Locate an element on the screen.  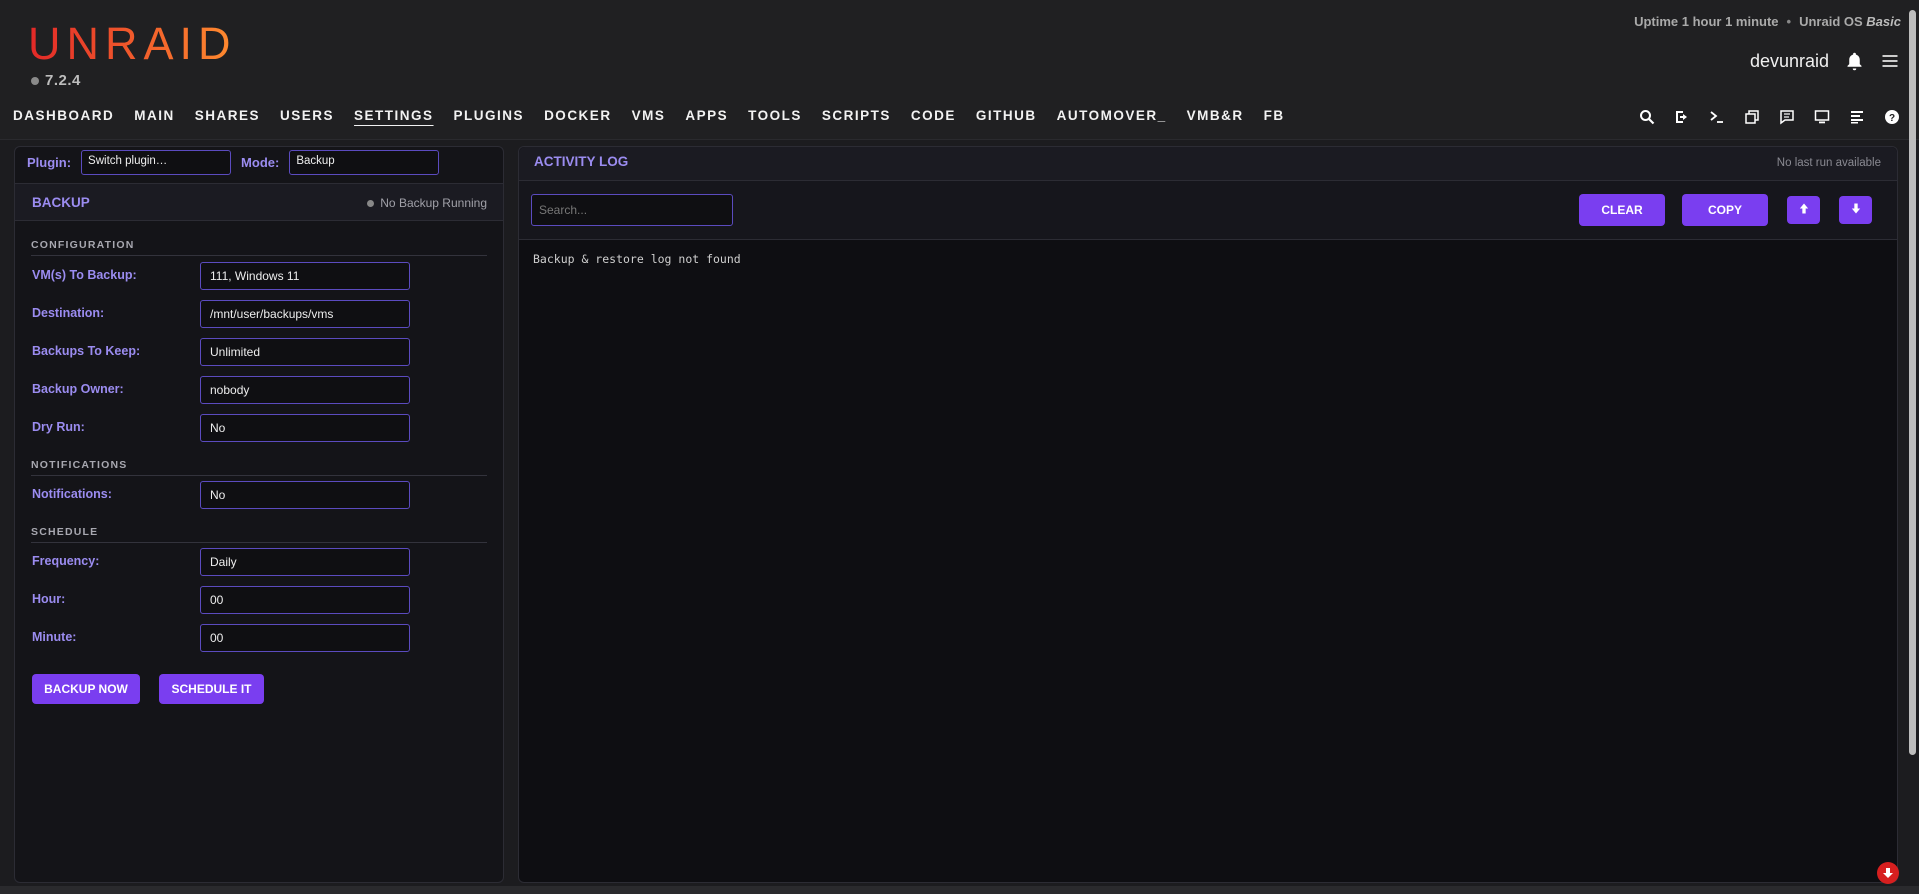
mode-label: Mode: is located at coordinates (260, 162).